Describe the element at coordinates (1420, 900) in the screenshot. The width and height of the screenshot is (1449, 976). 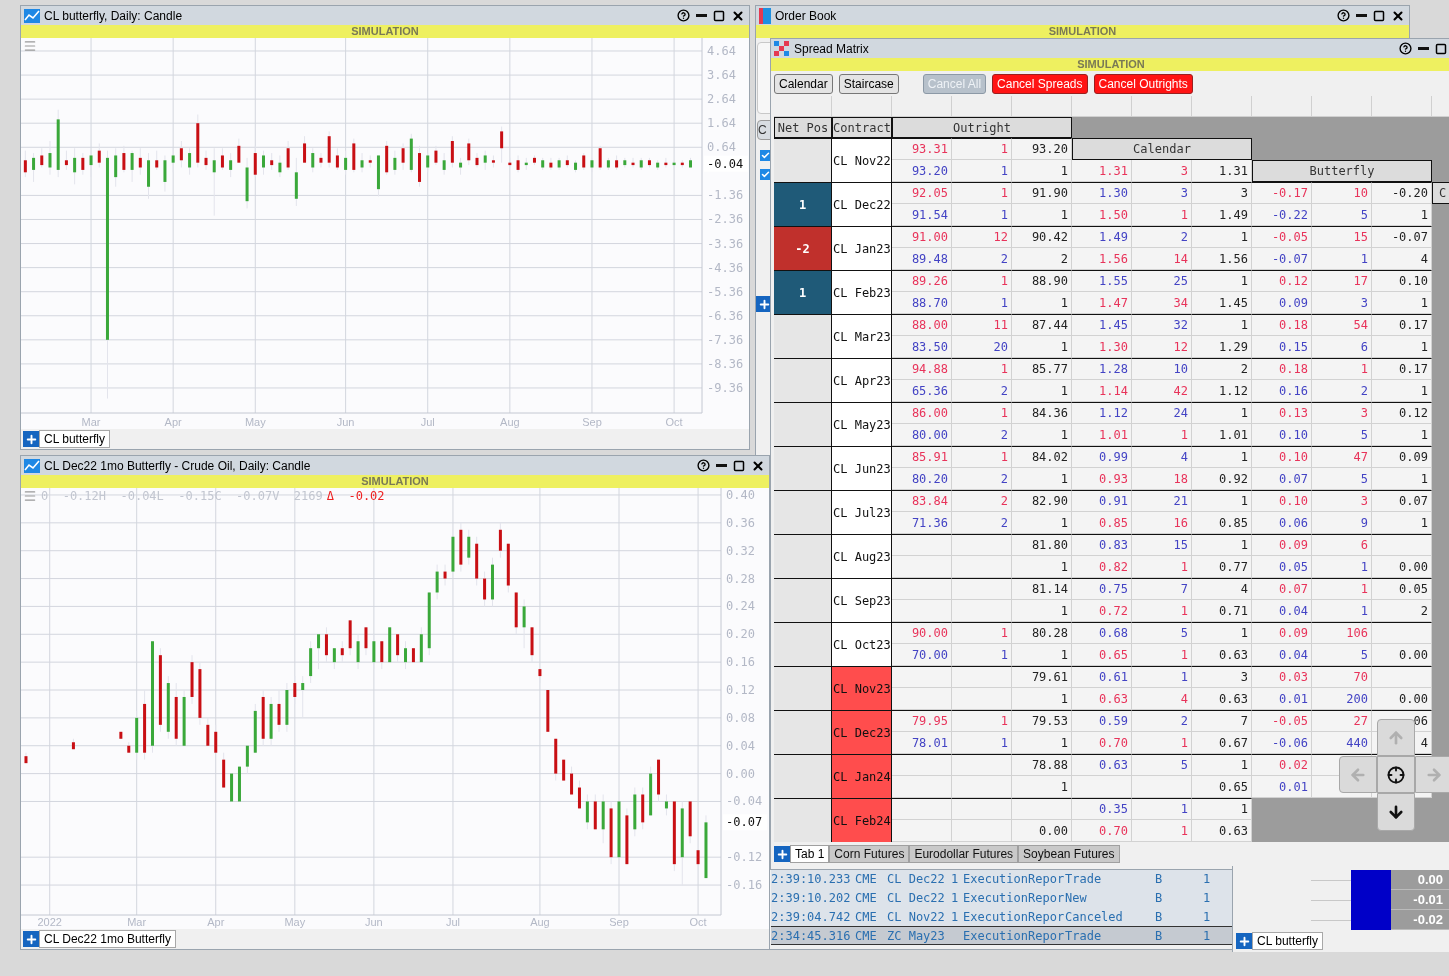
I see `price-level: -0.01` at that location.